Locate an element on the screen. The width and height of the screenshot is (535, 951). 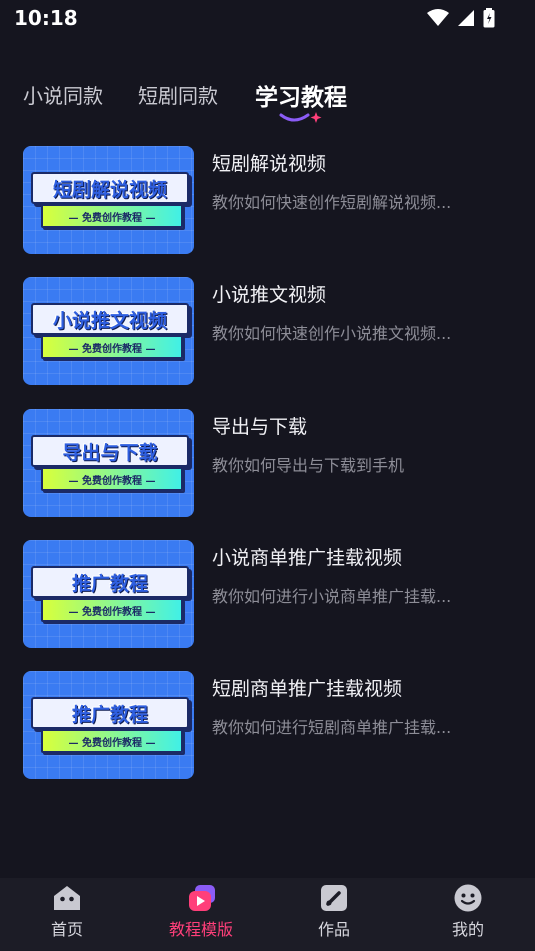
status-bar: 10:18 is located at coordinates (267, 19).